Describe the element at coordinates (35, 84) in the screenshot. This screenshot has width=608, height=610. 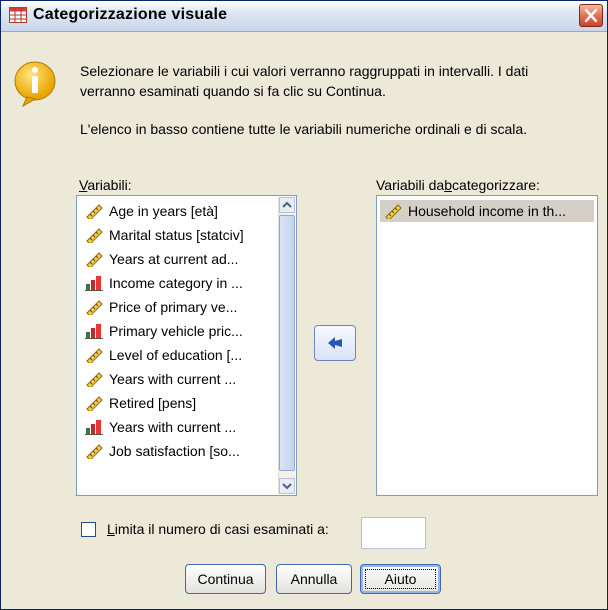
I see `info-icon` at that location.